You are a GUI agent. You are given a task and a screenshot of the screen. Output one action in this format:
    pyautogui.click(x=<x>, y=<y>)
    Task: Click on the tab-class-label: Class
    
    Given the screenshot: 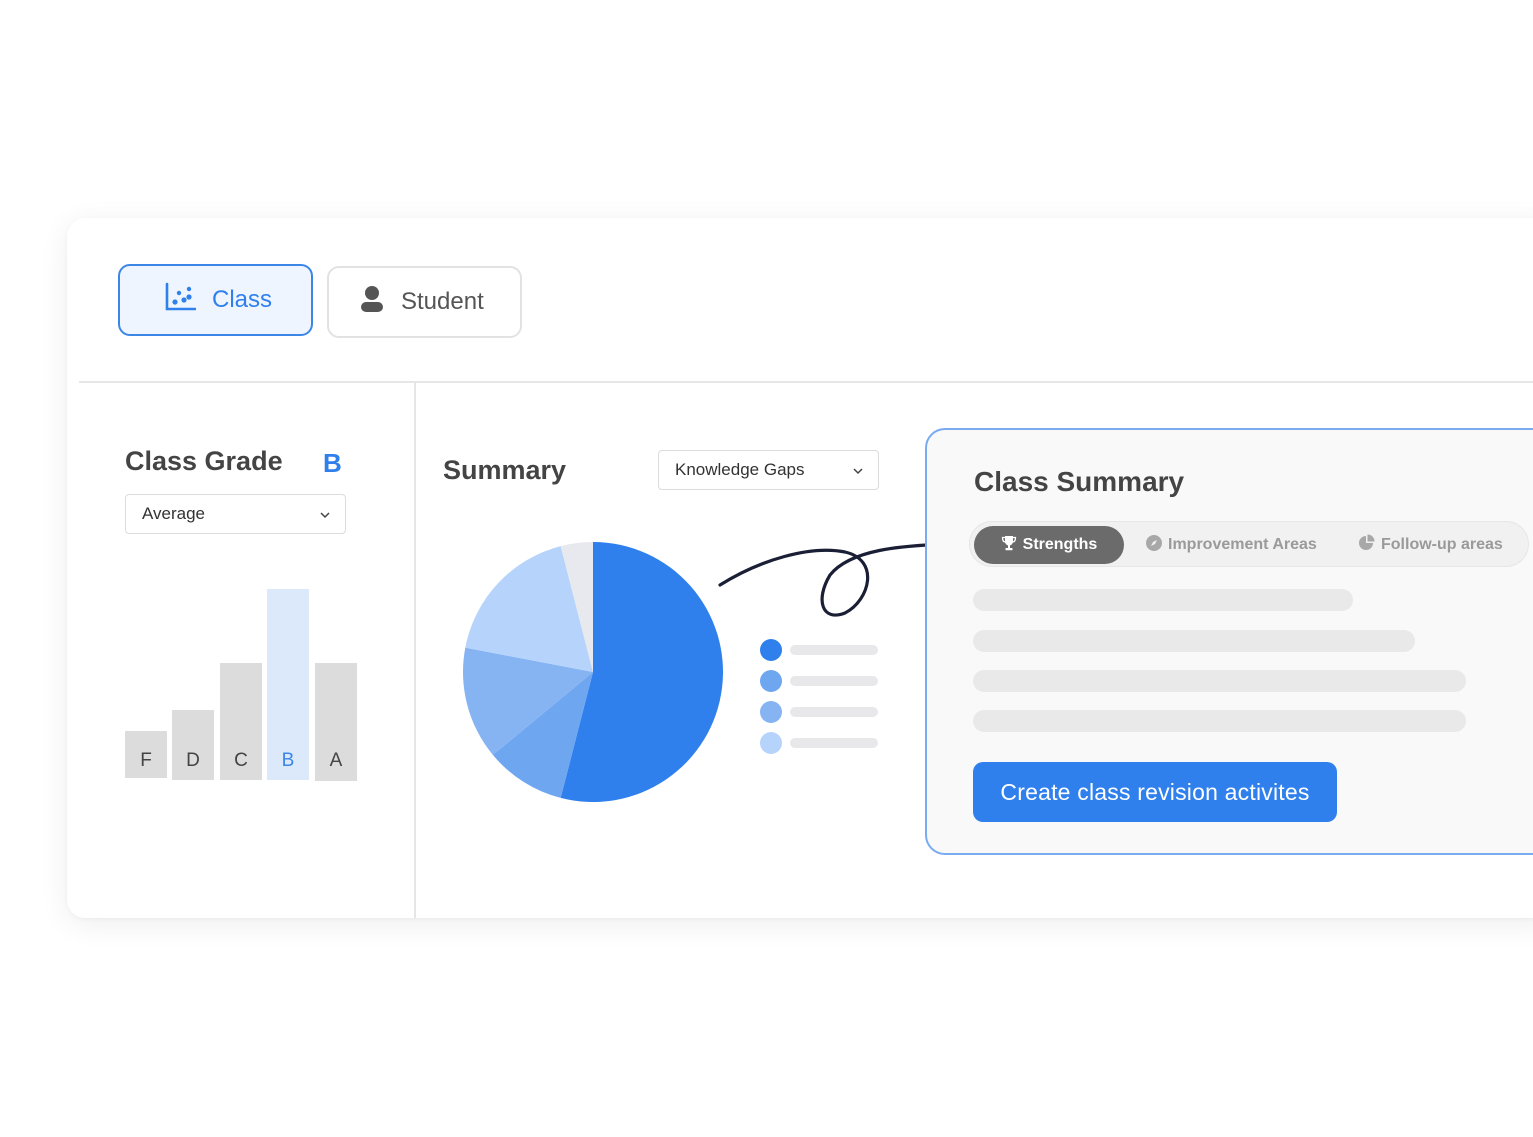 What is the action you would take?
    pyautogui.click(x=242, y=299)
    